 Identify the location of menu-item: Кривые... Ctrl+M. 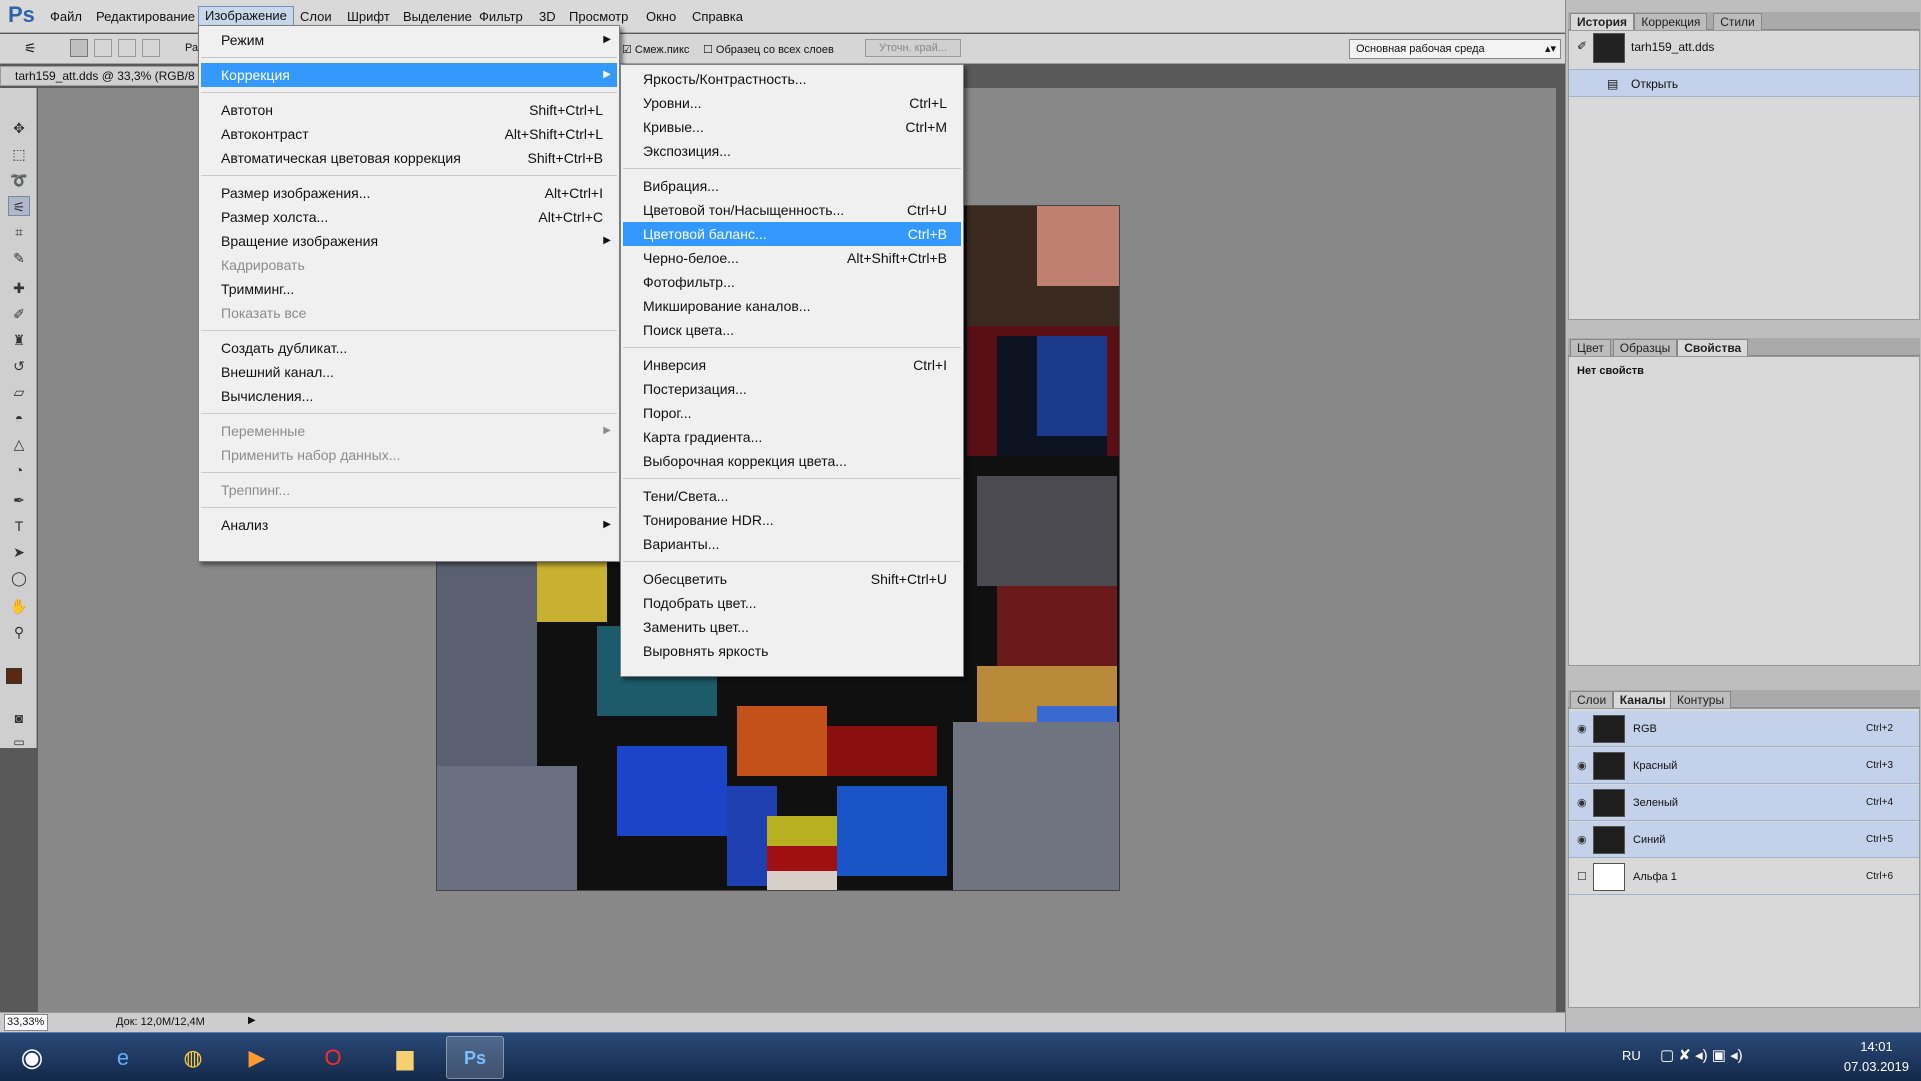
(792, 127).